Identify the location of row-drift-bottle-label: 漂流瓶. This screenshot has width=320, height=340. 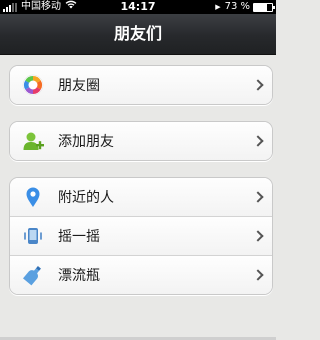
(79, 276).